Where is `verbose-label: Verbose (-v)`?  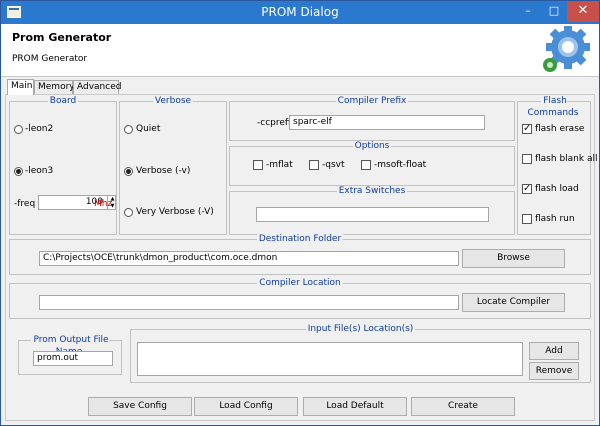
verbose-label: Verbose (-v) is located at coordinates (163, 171).